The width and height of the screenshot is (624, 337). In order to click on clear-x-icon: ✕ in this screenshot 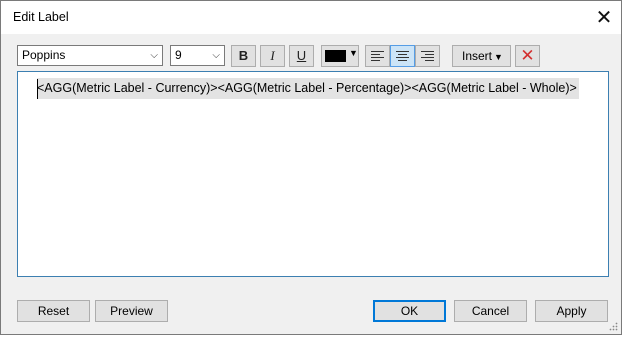, I will do `click(527, 55)`.